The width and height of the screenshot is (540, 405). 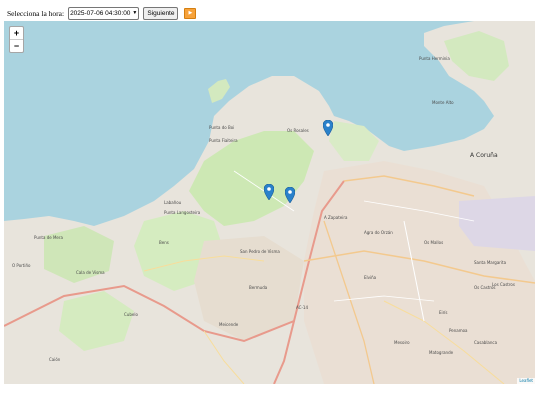 I want to click on map-label: Punta do Boi, so click(x=222, y=127).